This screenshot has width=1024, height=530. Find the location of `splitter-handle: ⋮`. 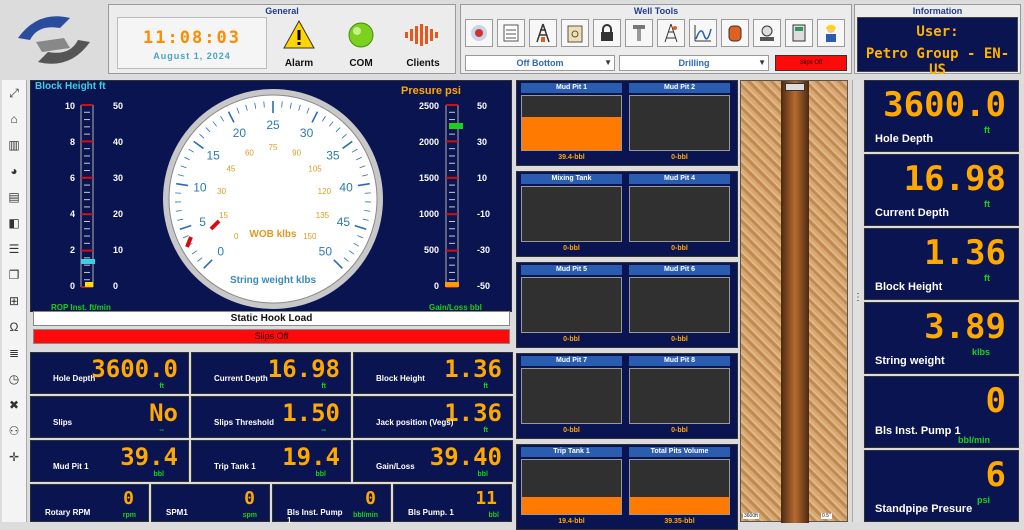

splitter-handle: ⋮ is located at coordinates (856, 301).